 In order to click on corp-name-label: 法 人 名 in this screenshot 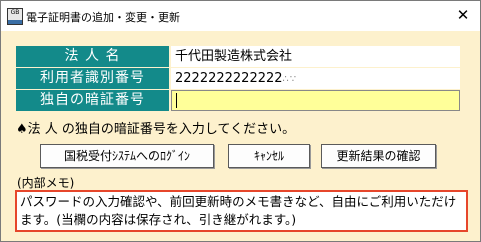, I will do `click(92, 56)`.